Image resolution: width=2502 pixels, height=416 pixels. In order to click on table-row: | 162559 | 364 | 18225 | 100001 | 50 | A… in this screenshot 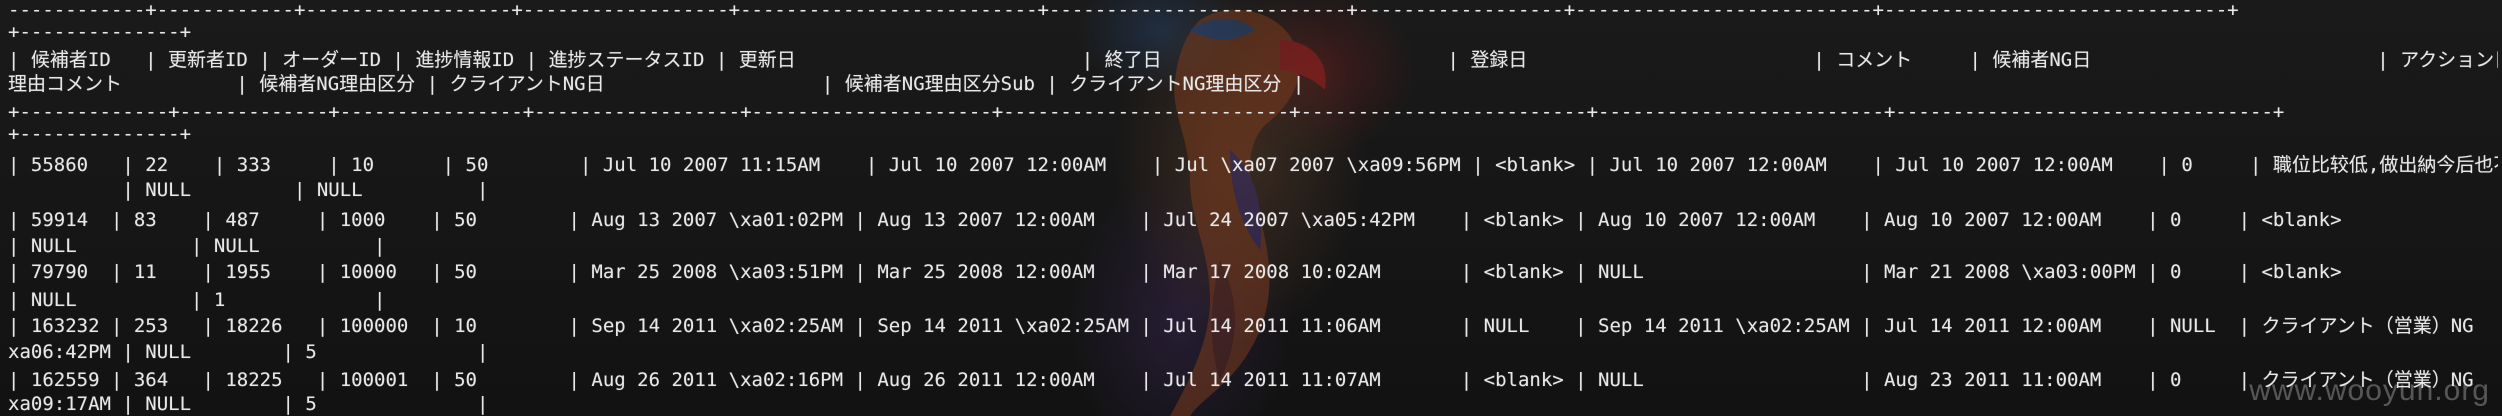, I will do `click(1241, 380)`.